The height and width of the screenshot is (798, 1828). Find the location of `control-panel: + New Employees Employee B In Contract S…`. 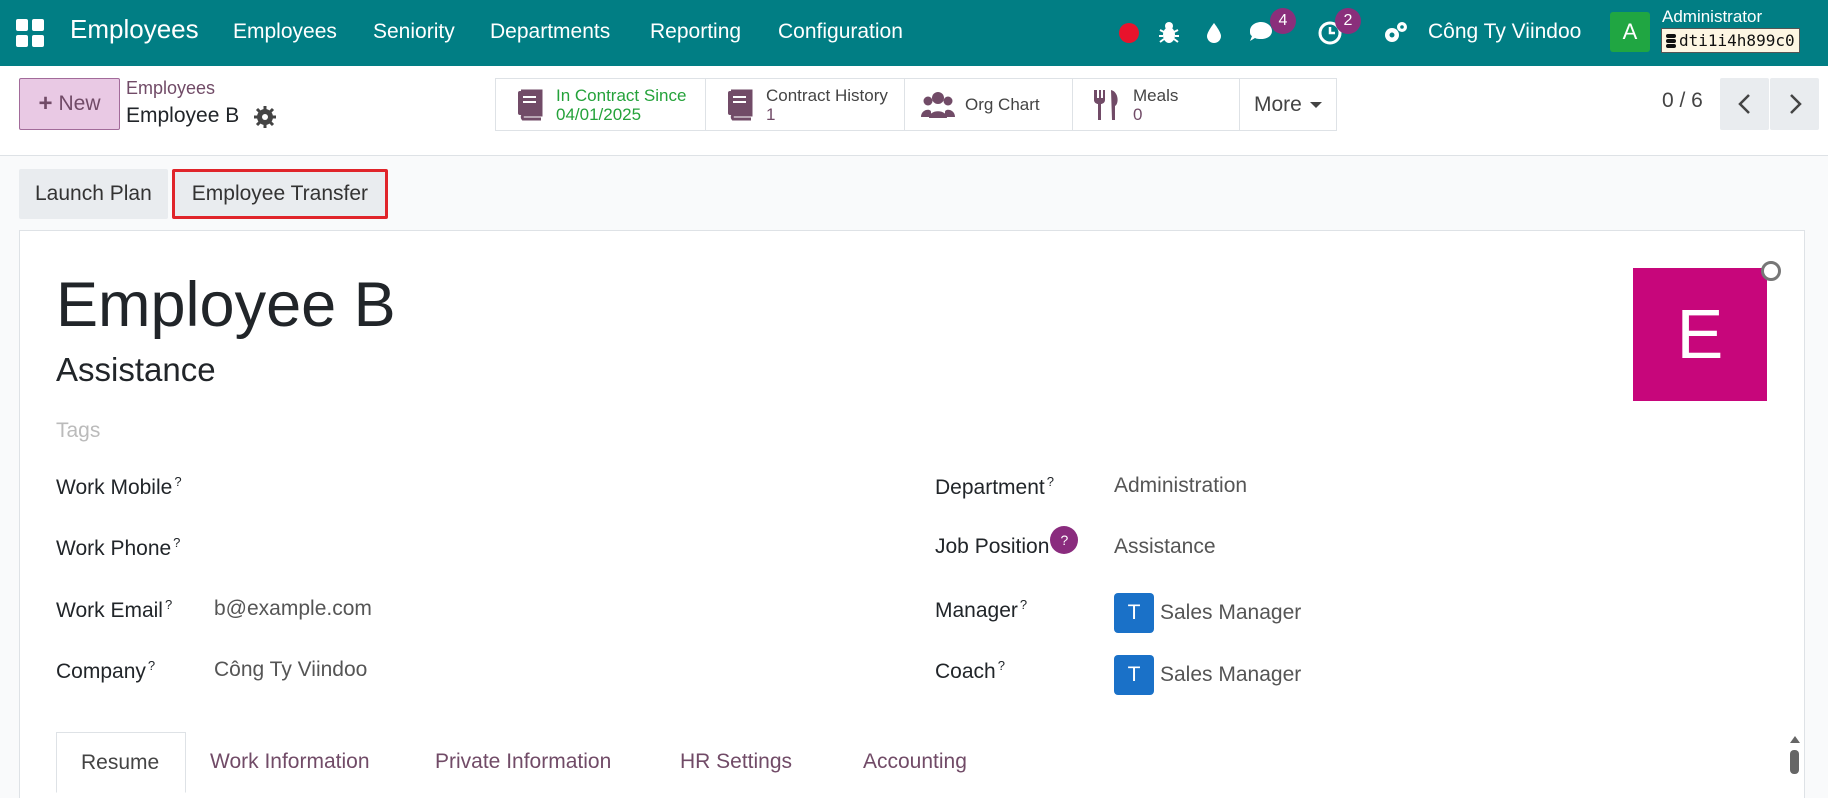

control-panel: + New Employees Employee B In Contract S… is located at coordinates (914, 111).